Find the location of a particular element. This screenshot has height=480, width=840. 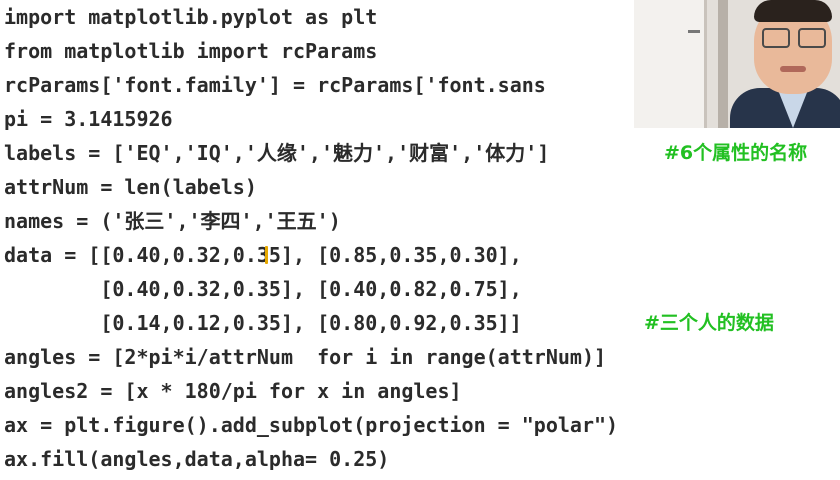

webcam-door-frame is located at coordinates (723, 64).